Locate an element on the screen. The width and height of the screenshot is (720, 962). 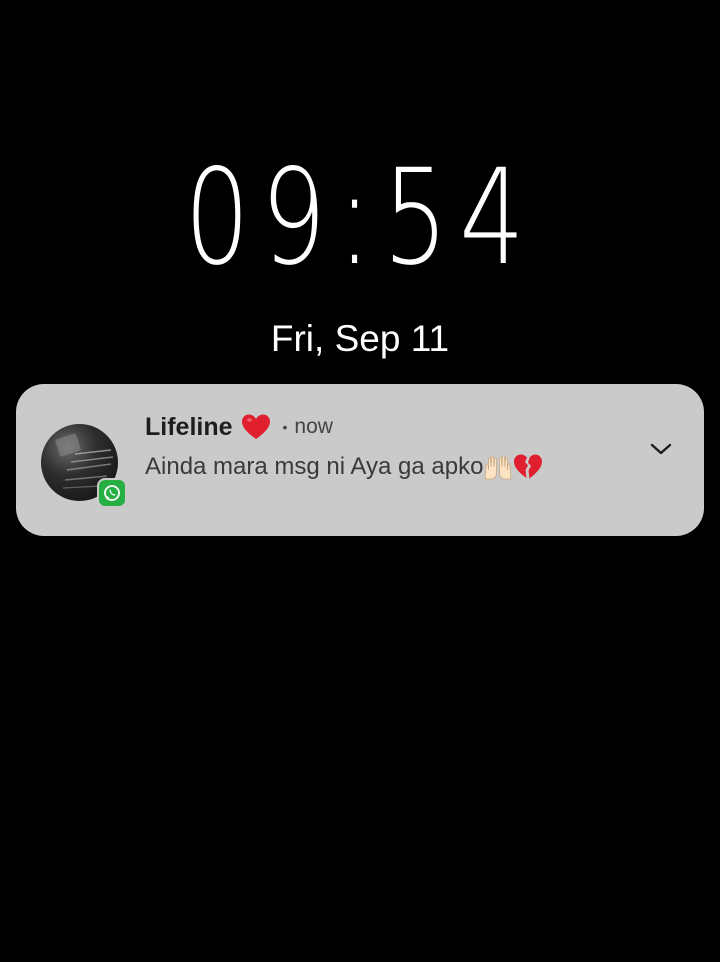
chevron-down-icon is located at coordinates (661, 449).